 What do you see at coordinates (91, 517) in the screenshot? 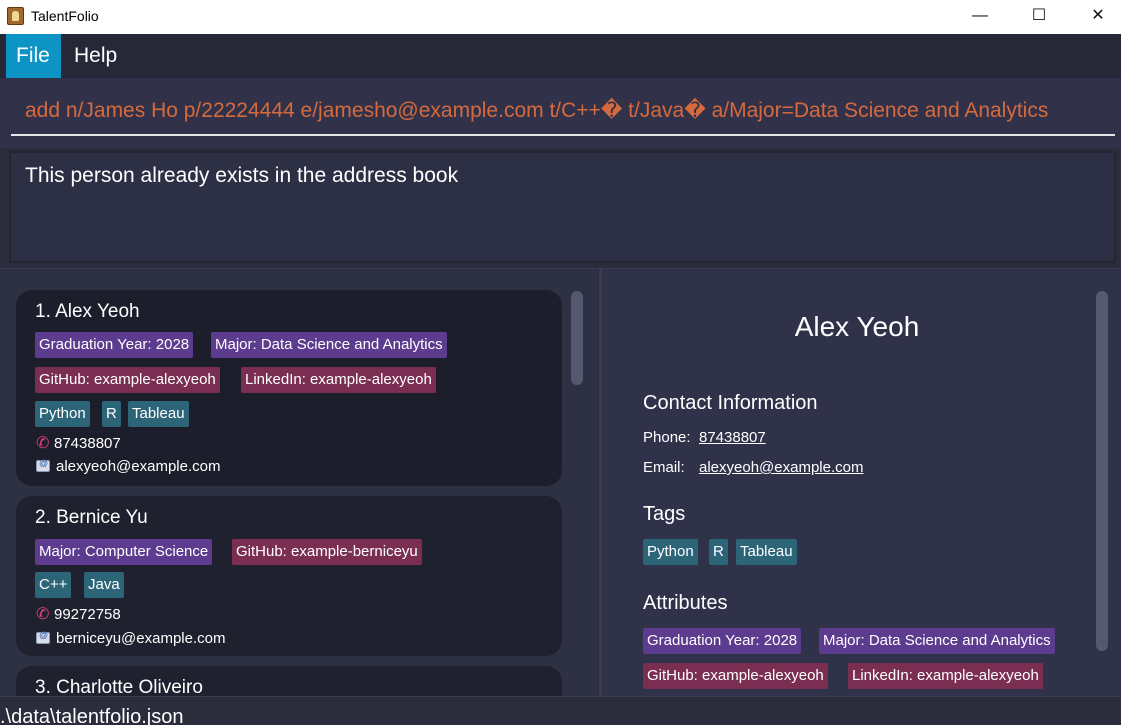
I see `person-name: 2. Bernice Yu` at bounding box center [91, 517].